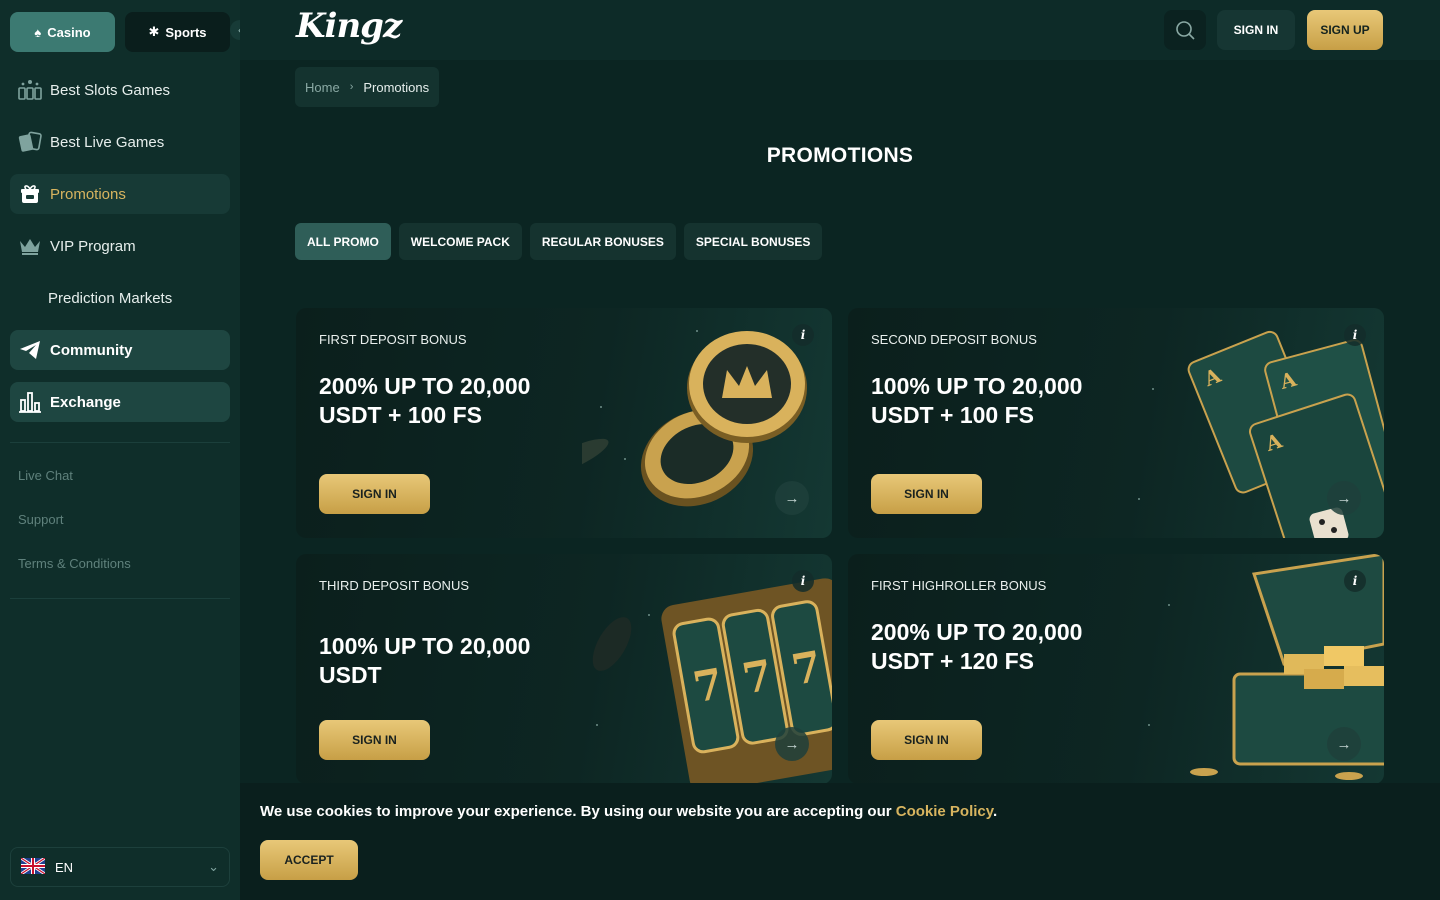  Describe the element at coordinates (120, 867) in the screenshot. I see `language-selector: EN ⌄` at that location.